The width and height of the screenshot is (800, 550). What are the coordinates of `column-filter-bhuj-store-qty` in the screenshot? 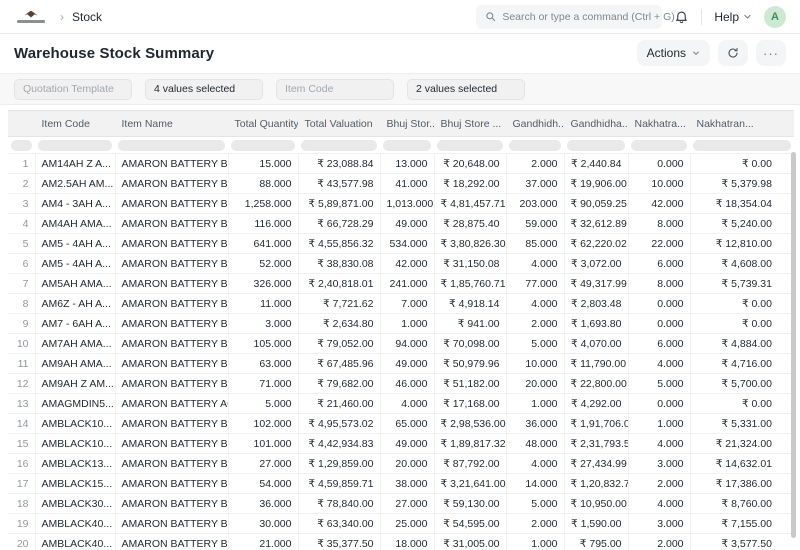 It's located at (407, 145).